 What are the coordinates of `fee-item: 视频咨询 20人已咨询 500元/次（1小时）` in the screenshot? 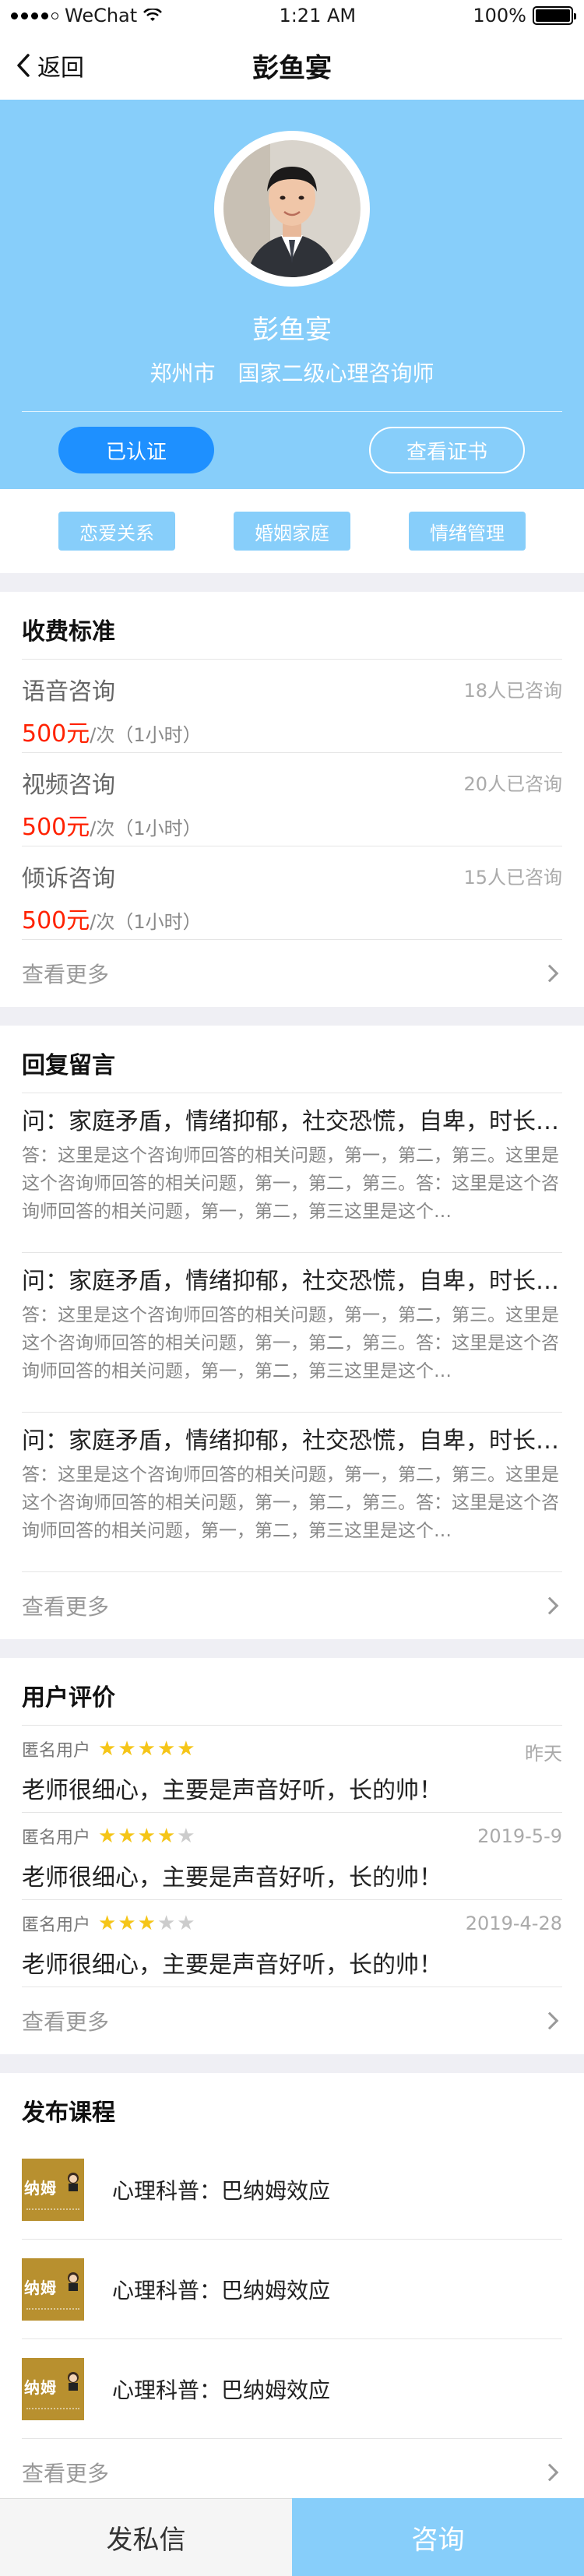 It's located at (292, 799).